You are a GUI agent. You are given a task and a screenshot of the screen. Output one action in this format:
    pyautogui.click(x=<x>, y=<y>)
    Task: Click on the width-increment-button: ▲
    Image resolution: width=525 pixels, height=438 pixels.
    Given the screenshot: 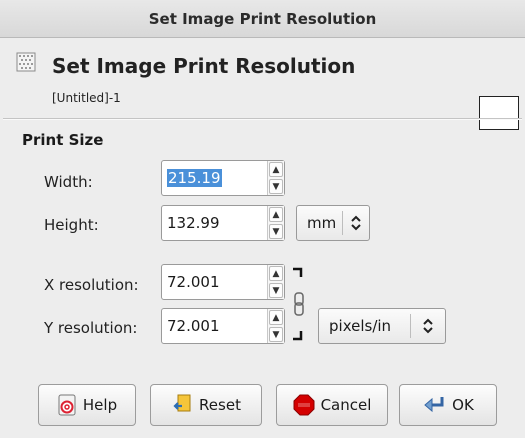 What is the action you would take?
    pyautogui.click(x=276, y=169)
    